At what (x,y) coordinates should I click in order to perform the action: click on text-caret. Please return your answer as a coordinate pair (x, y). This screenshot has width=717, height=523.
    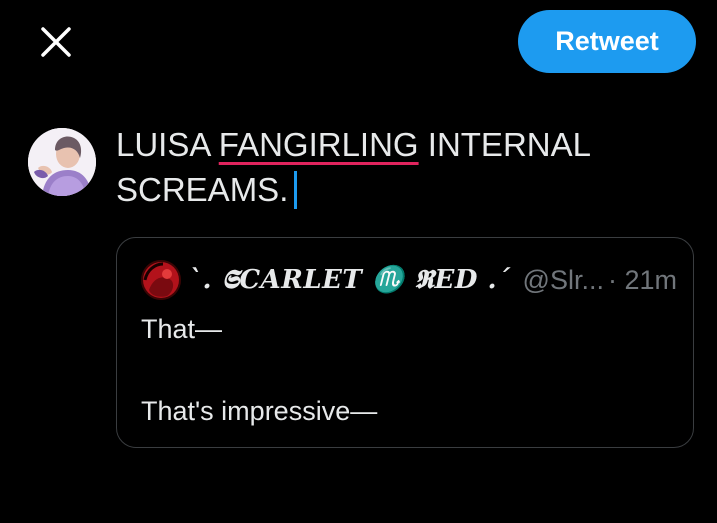
    Looking at the image, I should click on (296, 190).